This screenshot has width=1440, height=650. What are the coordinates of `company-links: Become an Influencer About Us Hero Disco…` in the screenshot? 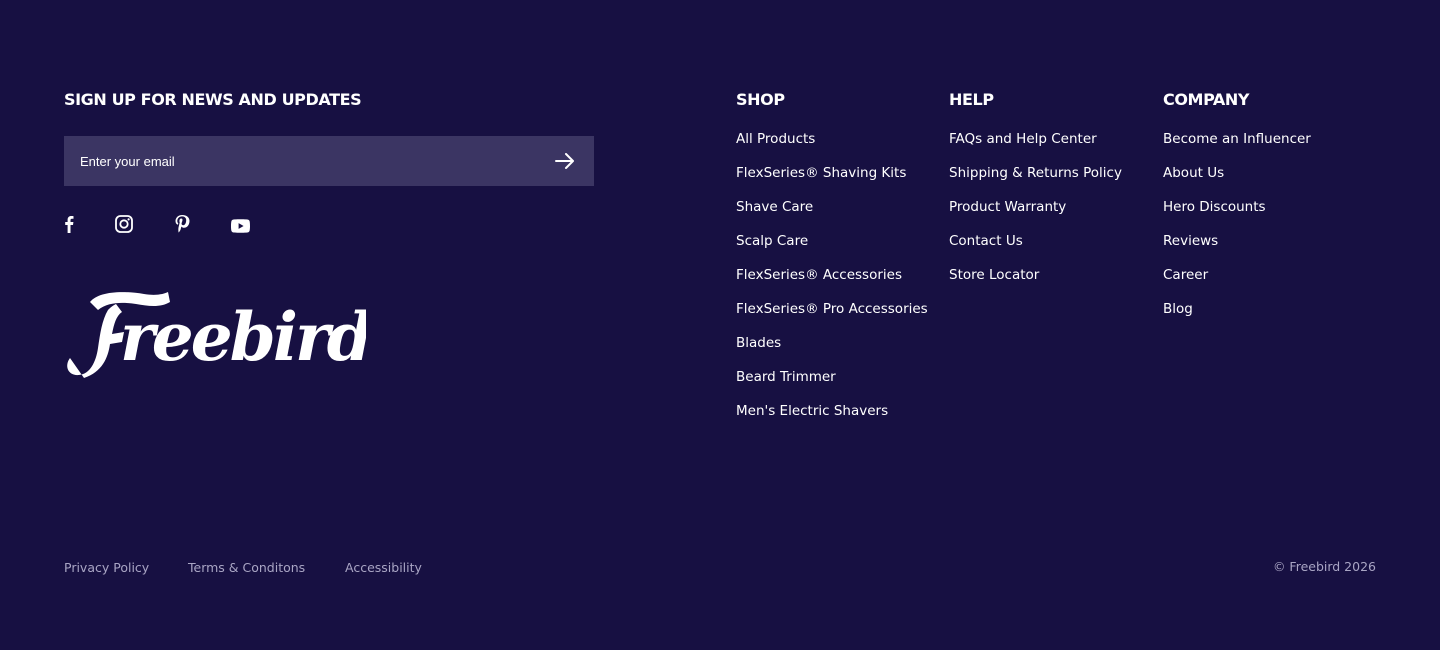 It's located at (1237, 232).